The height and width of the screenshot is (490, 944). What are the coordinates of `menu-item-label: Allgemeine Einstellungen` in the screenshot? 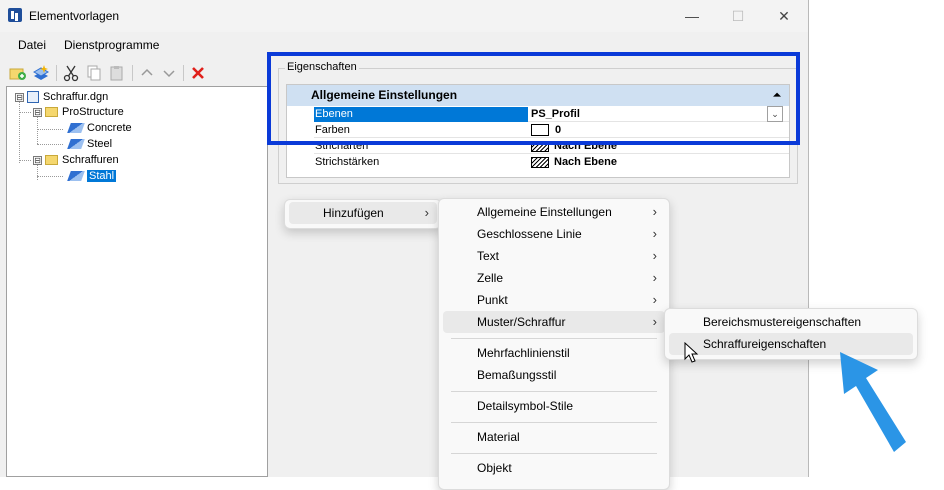 It's located at (544, 212).